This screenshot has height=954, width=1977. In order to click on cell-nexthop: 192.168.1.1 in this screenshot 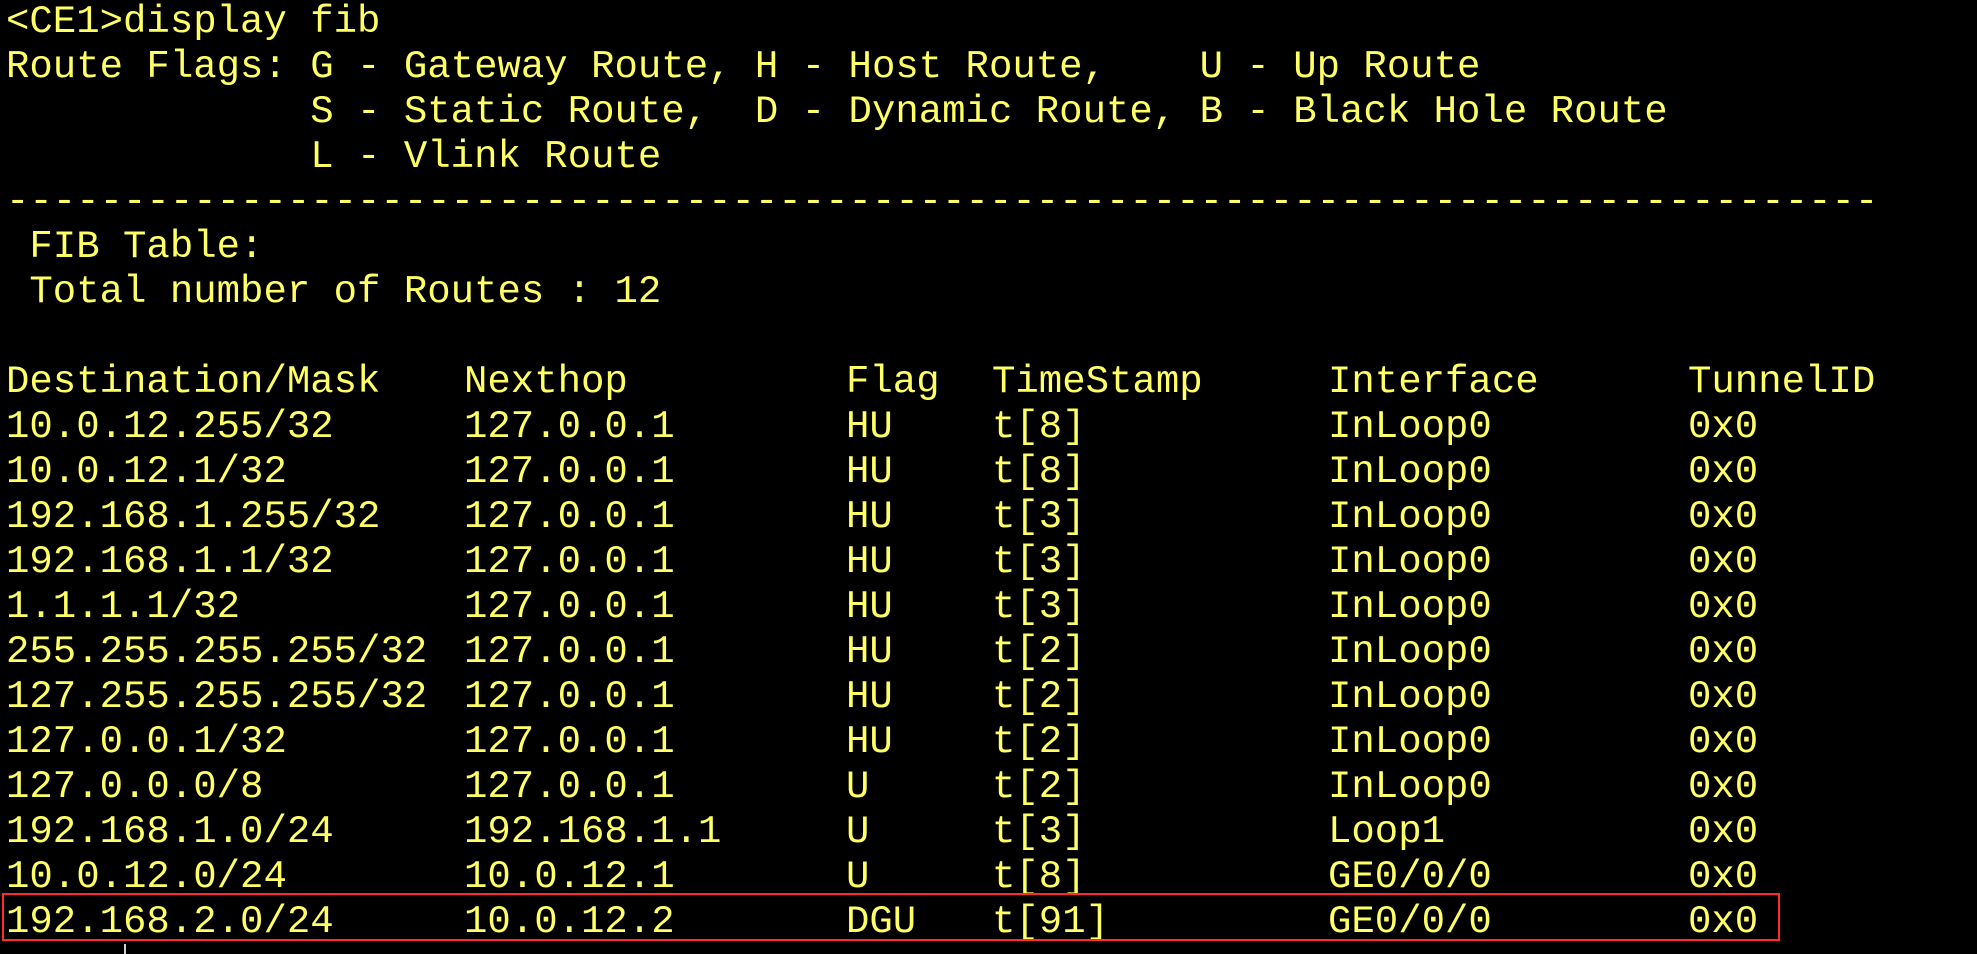, I will do `click(593, 832)`.